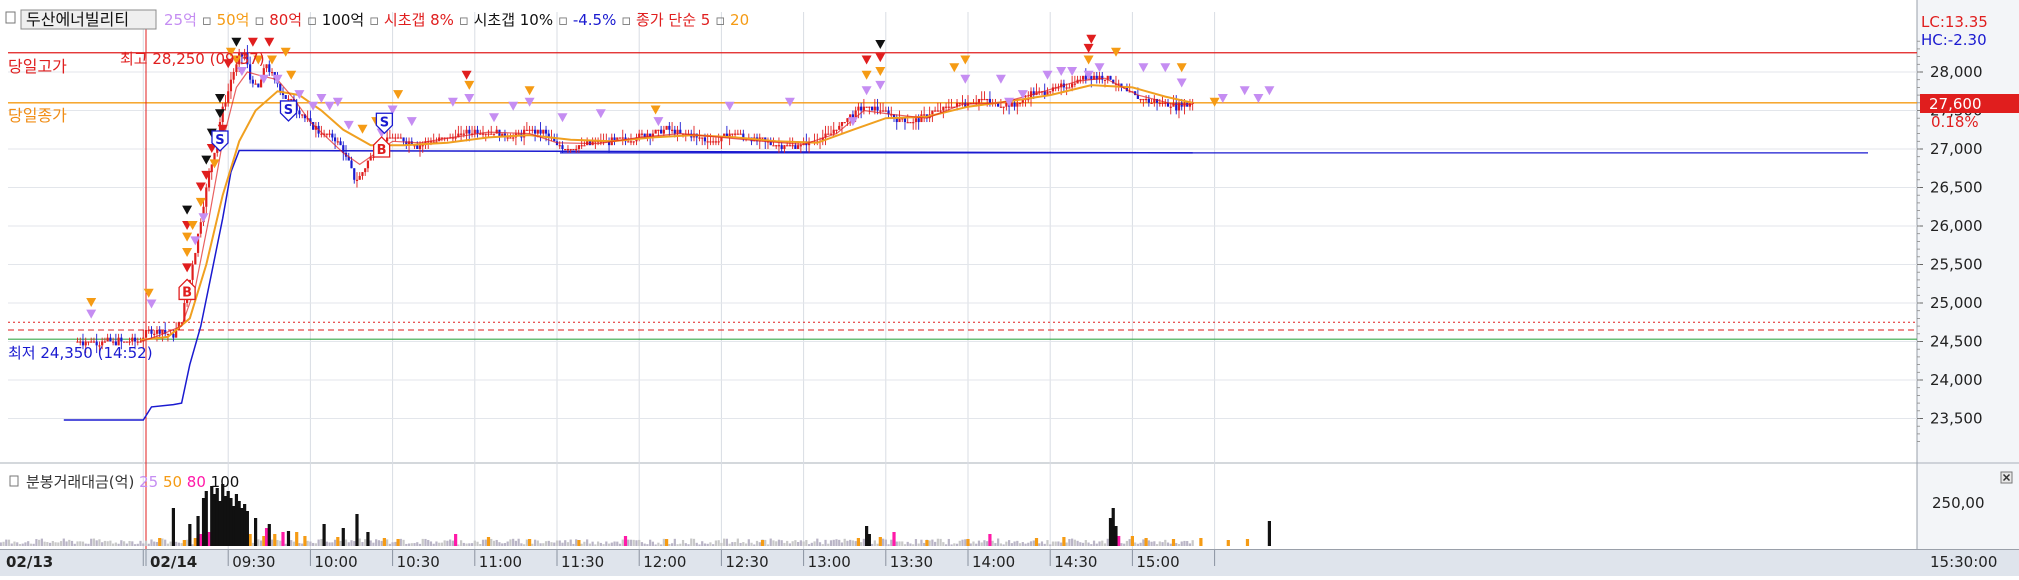  I want to click on close-icon, so click(2006, 477).